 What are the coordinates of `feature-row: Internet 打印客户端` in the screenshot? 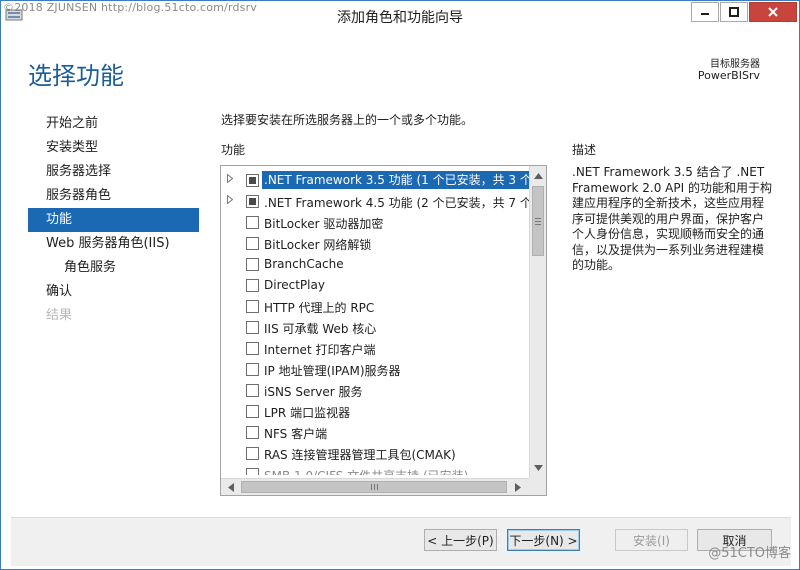 It's located at (375, 348).